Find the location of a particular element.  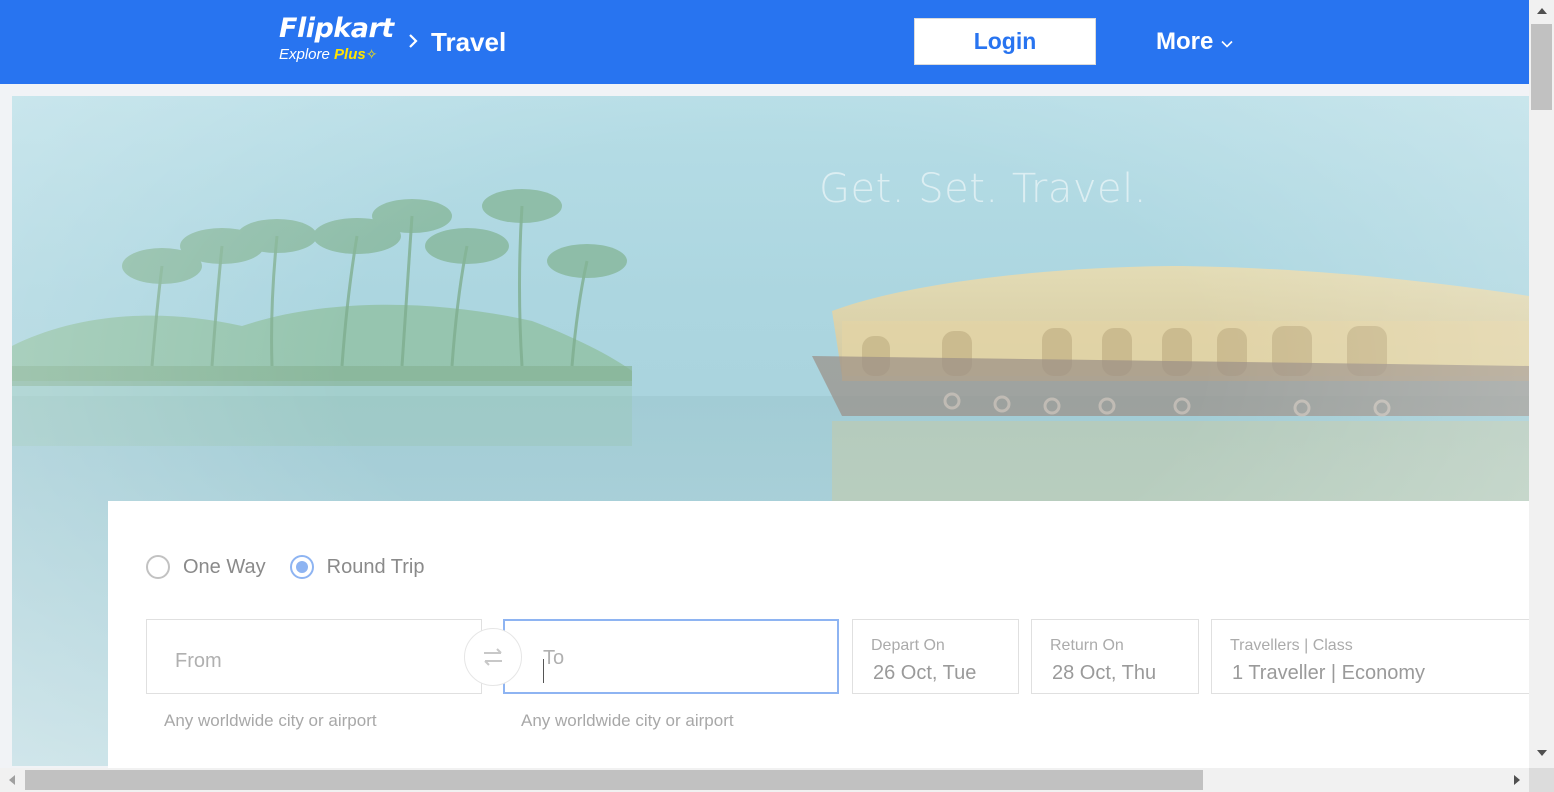

scroll-down-button is located at coordinates (1541, 753).